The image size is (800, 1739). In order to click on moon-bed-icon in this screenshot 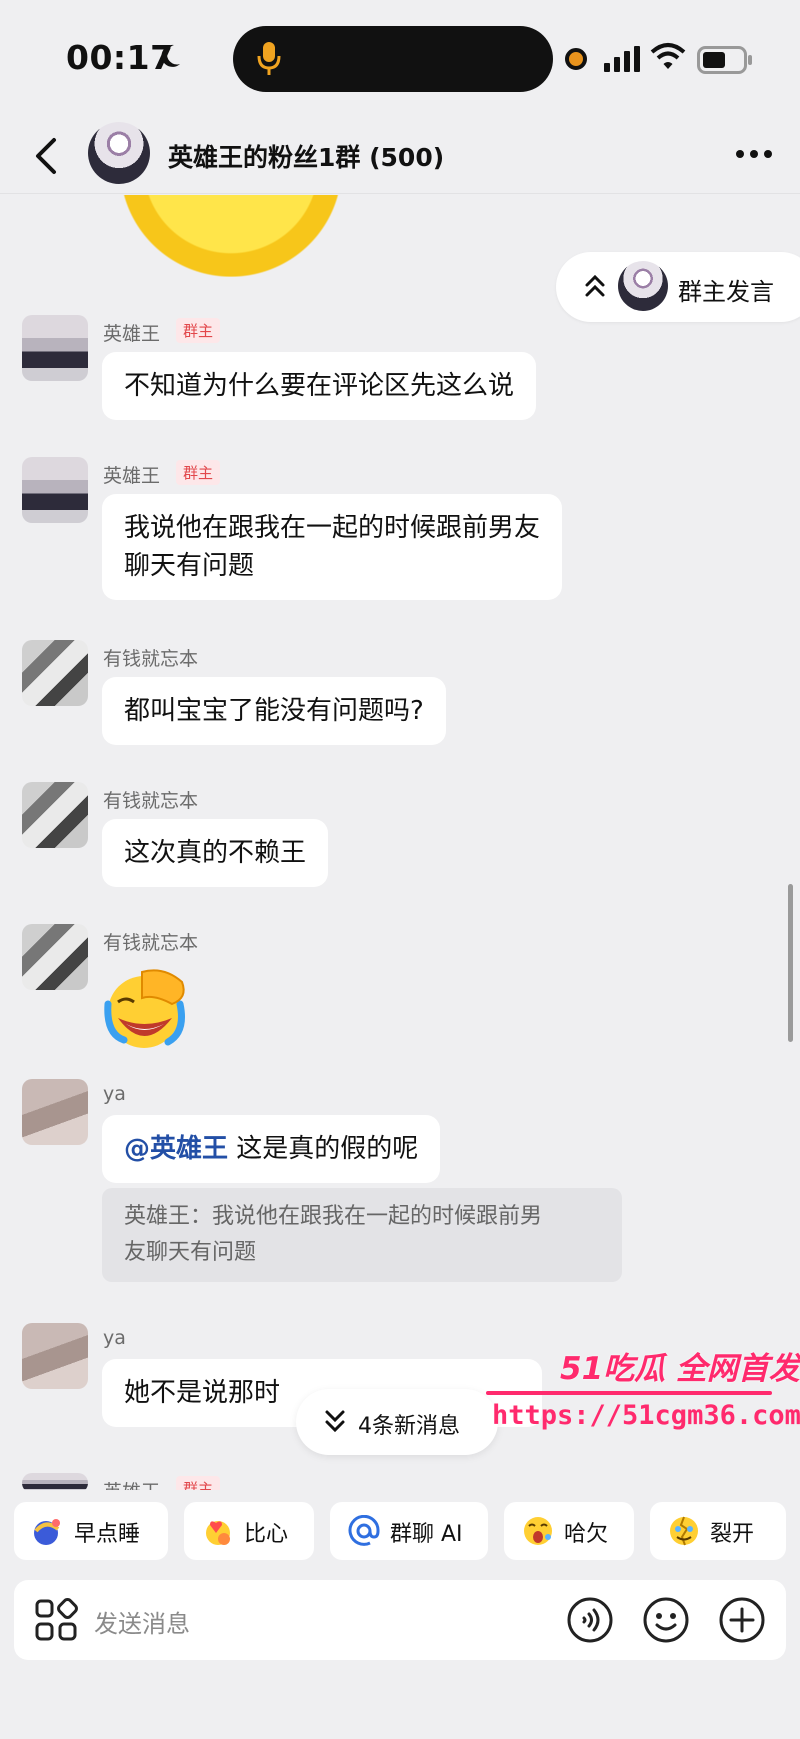, I will do `click(47, 1532)`.